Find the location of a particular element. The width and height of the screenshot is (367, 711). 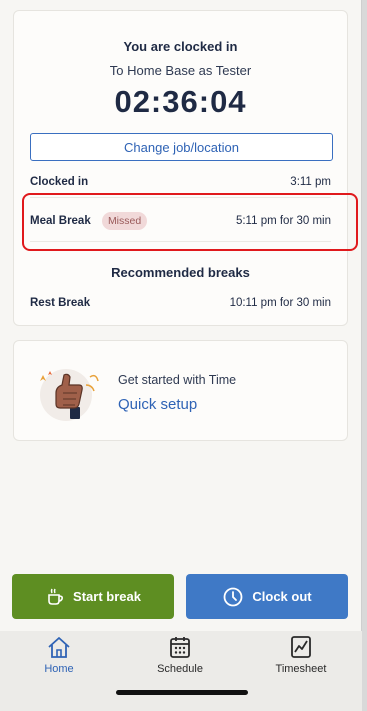

setup-description: Get started with Time is located at coordinates (177, 380).